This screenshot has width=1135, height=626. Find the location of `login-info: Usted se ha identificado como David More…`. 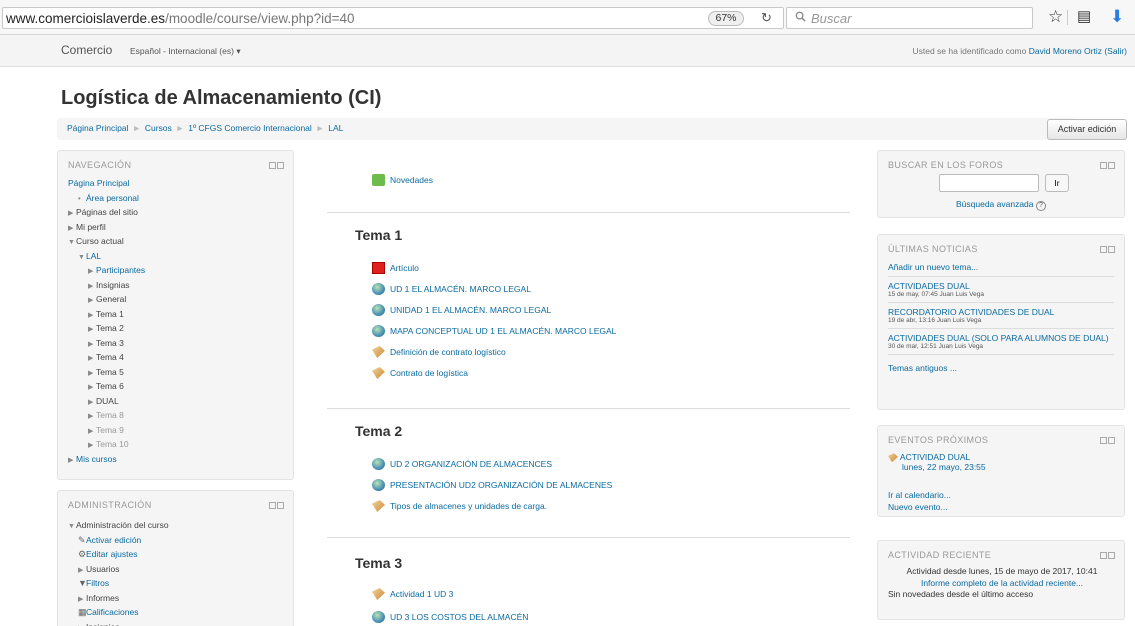

login-info: Usted se ha identificado como David More… is located at coordinates (1019, 51).